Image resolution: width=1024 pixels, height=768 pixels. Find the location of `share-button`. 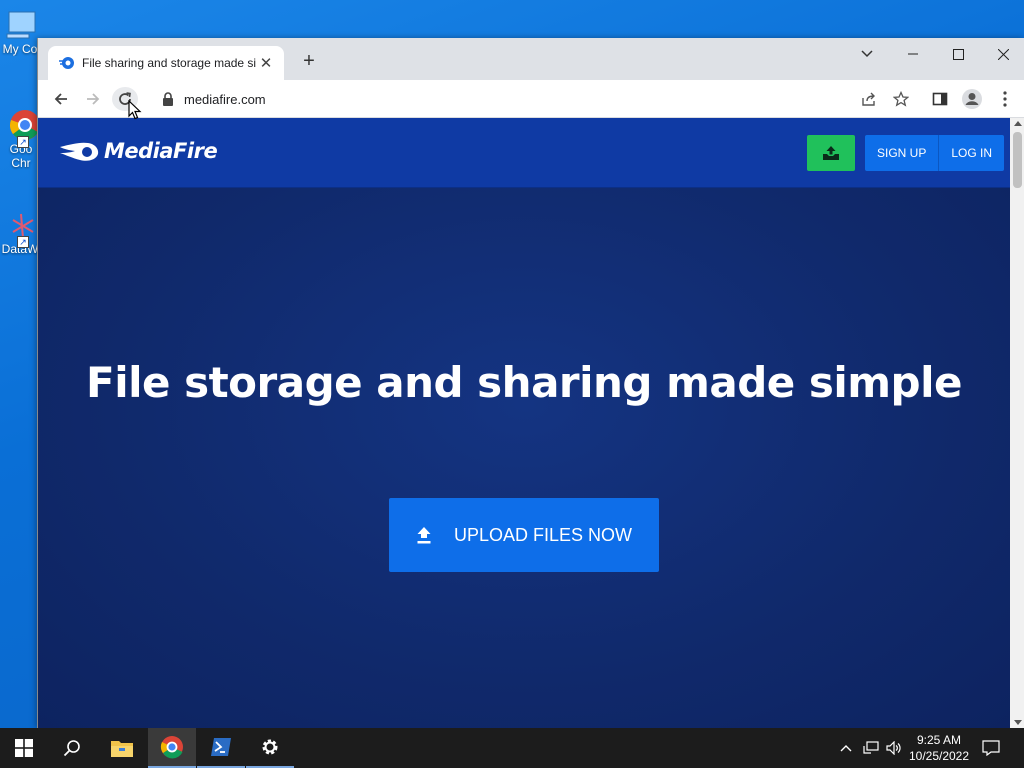

share-button is located at coordinates (869, 99).